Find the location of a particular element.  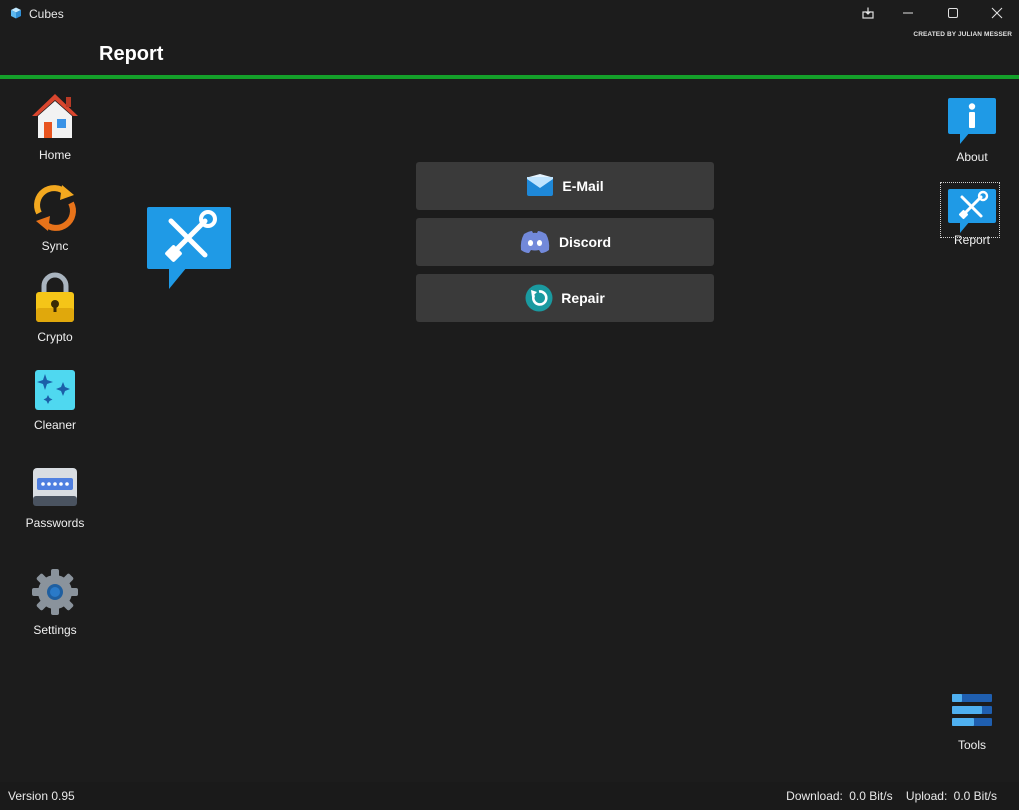

upload-label: Upload: is located at coordinates (926, 796).